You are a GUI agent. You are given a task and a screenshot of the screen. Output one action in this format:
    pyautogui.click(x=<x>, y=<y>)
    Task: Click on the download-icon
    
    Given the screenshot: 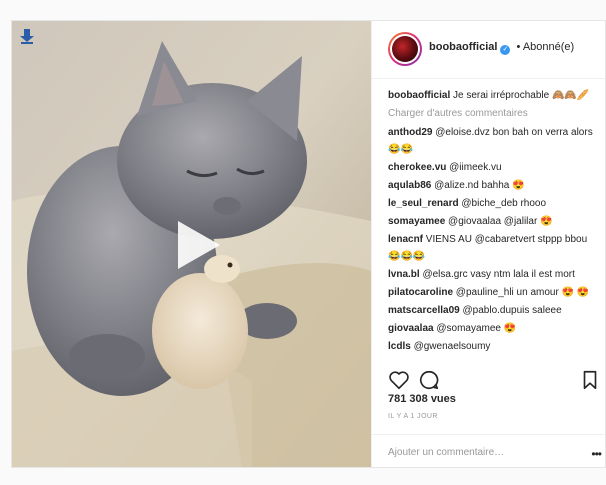 What is the action you would take?
    pyautogui.click(x=27, y=36)
    